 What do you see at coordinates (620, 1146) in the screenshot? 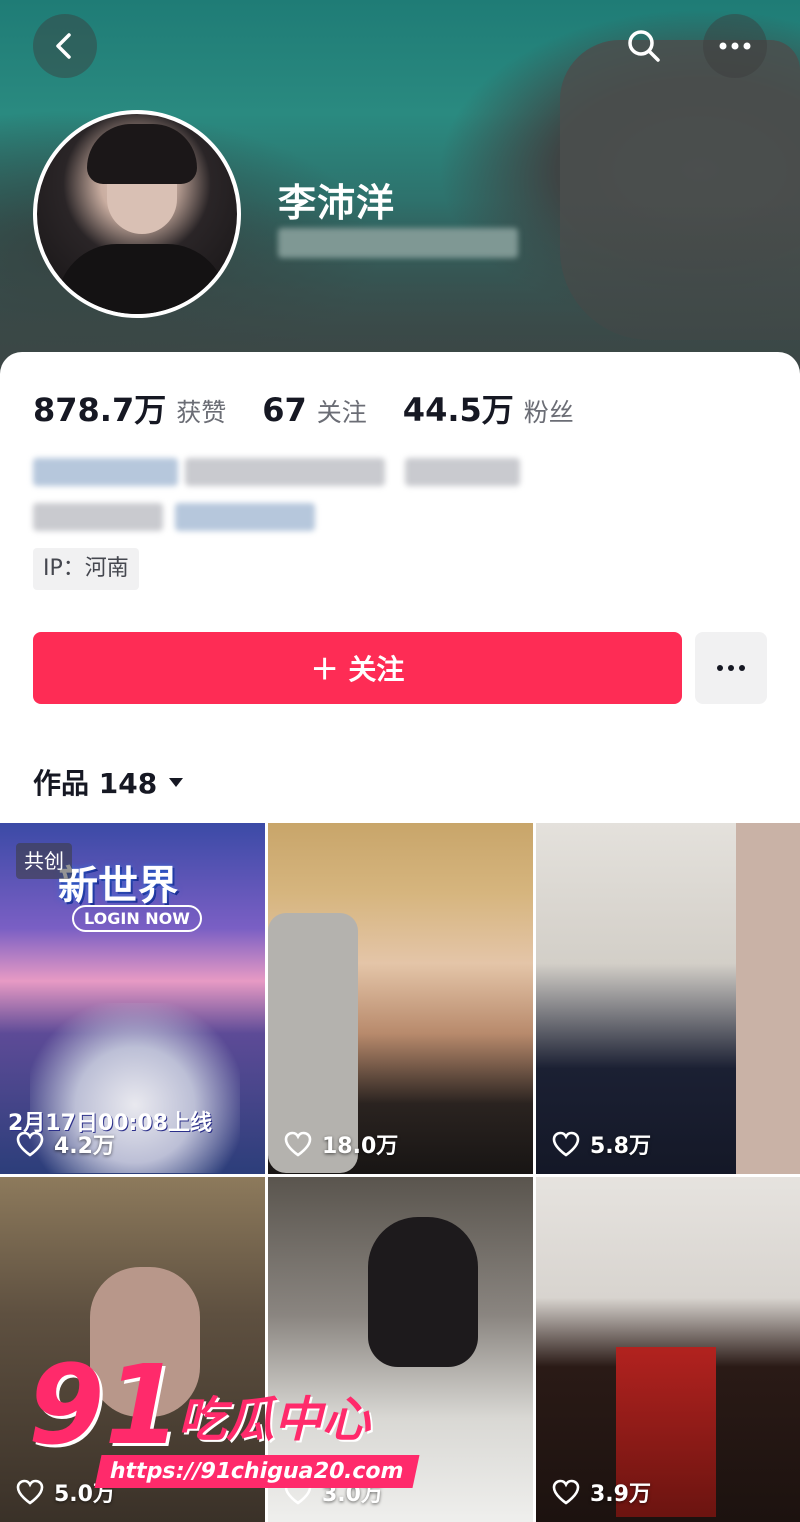
I see `likes-count: 5.8万` at bounding box center [620, 1146].